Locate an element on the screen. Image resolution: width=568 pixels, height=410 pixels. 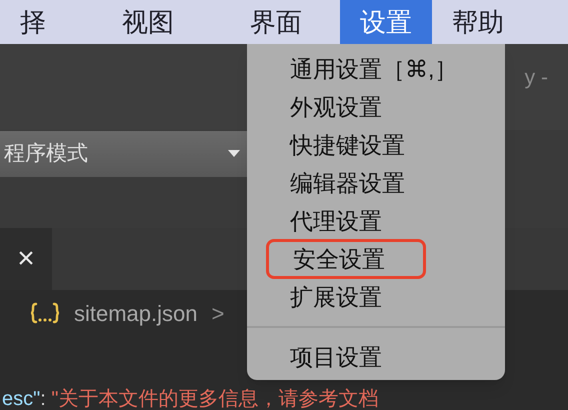
menu-bar-item: 帮助 is located at coordinates (478, 22).